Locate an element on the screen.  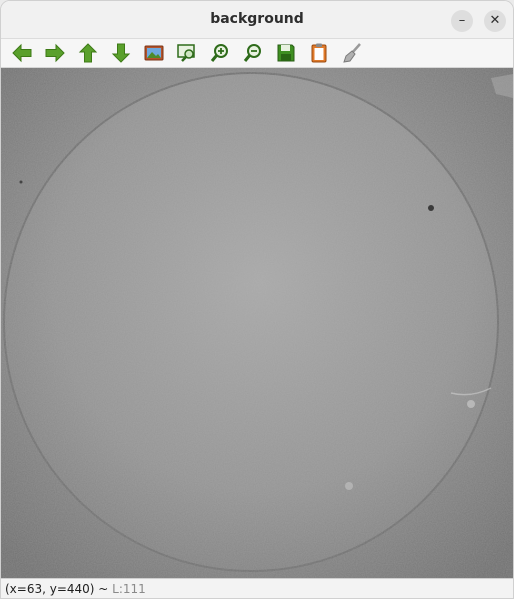
zoom-out-icon is located at coordinates (252, 53).